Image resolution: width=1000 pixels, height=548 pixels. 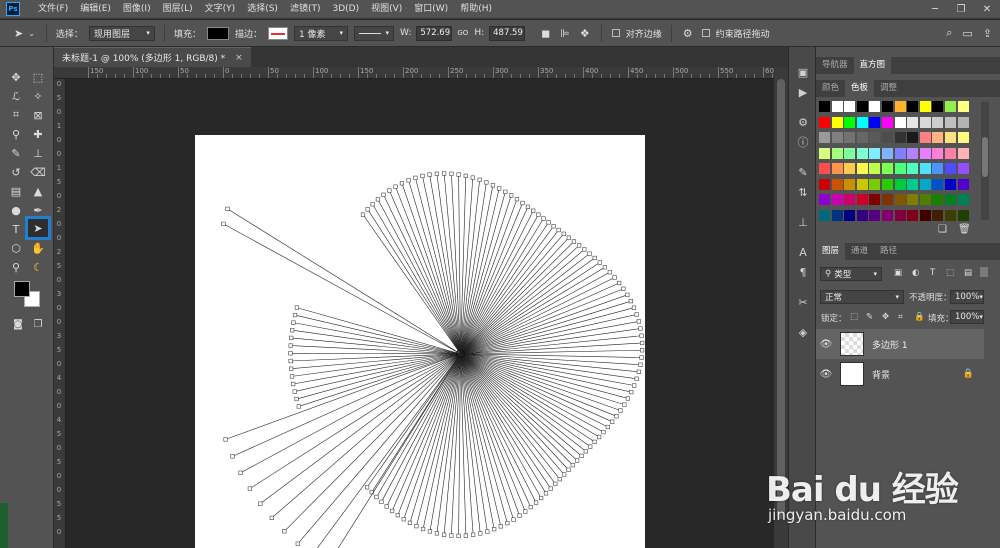 I want to click on properties-panel-icon: ⓘ, so click(x=803, y=142).